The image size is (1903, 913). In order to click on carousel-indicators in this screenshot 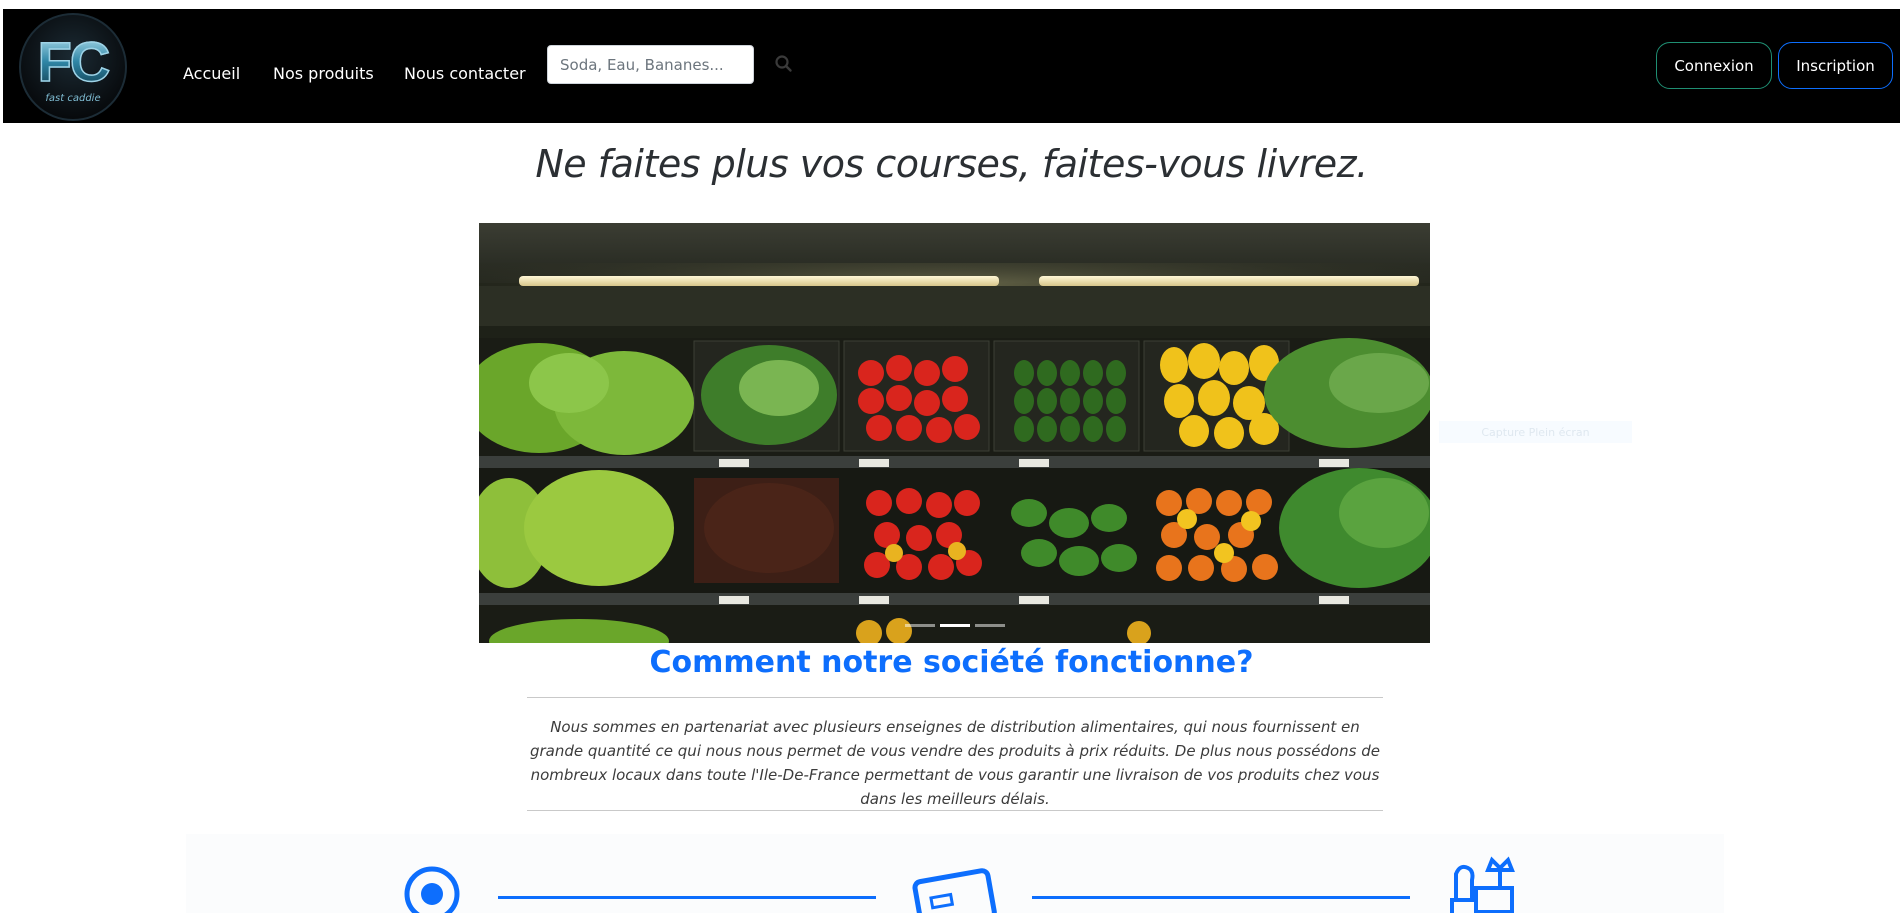, I will do `click(955, 626)`.